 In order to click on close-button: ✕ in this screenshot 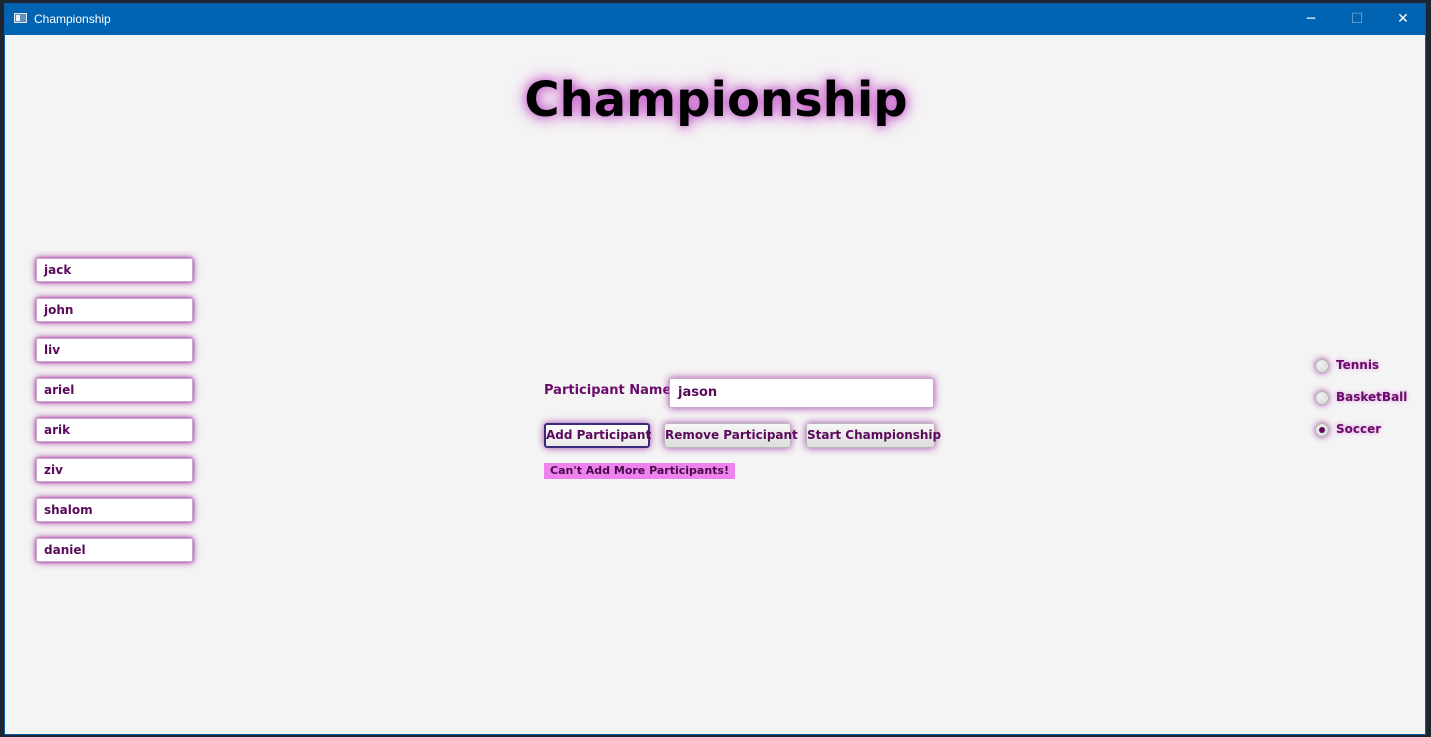, I will do `click(1403, 19)`.